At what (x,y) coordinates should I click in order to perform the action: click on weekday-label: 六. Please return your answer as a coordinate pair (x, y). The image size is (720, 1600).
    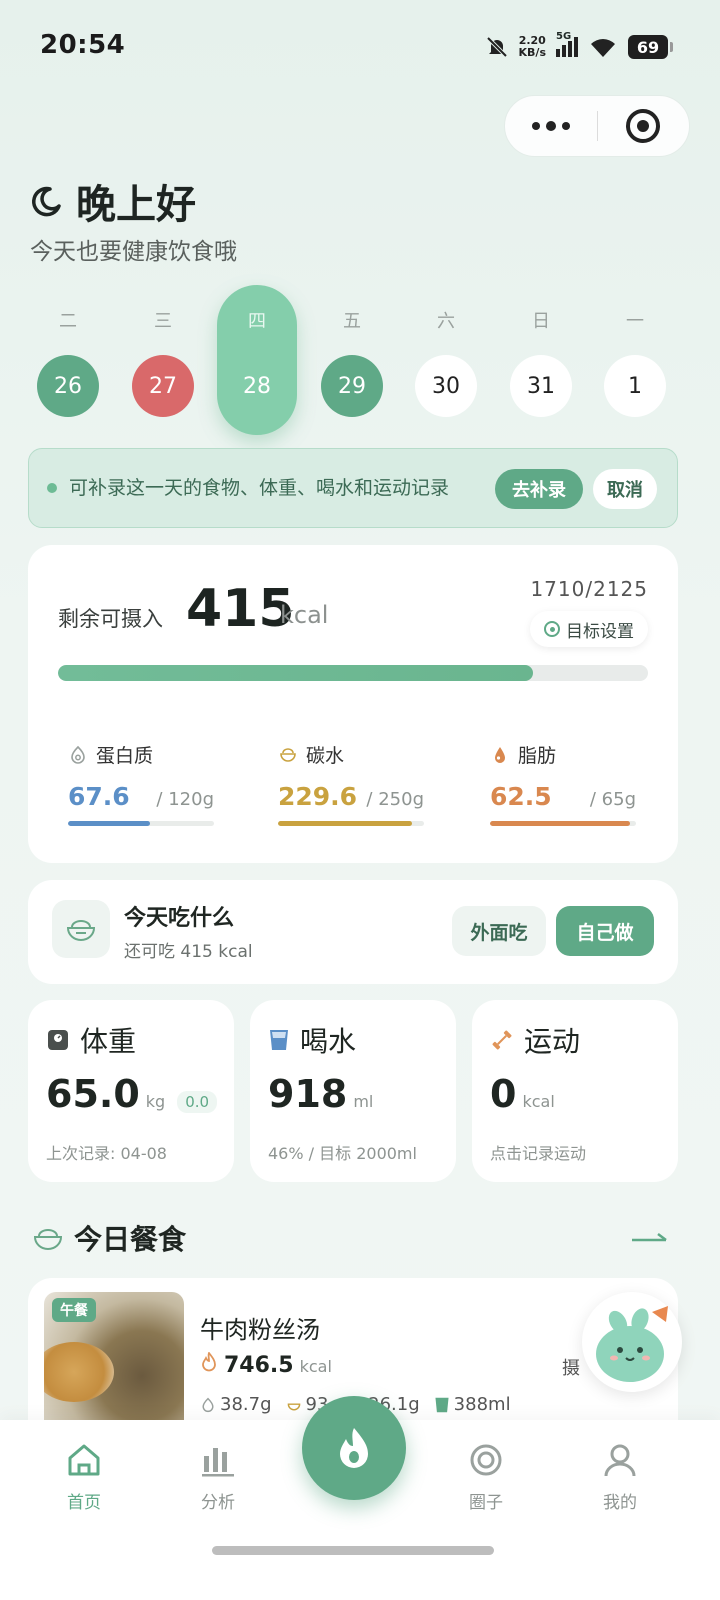
    Looking at the image, I should click on (446, 321).